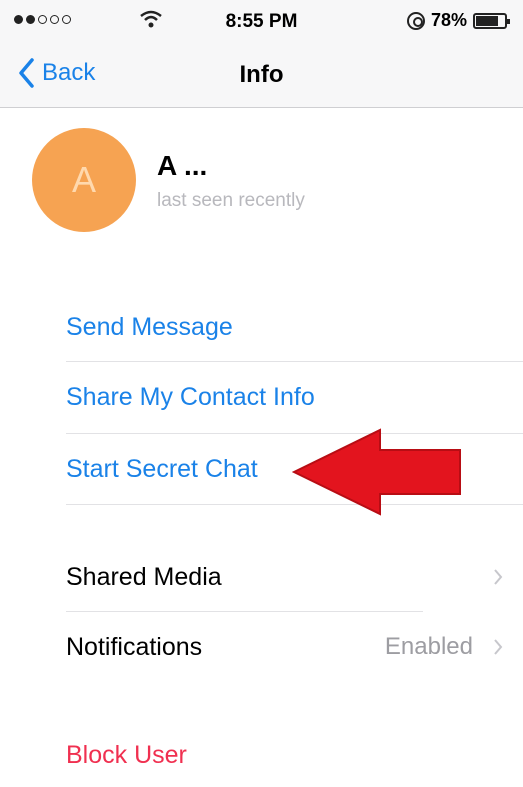 The image size is (523, 787). I want to click on start-secret-chat-label: Start Secret Chat, so click(162, 468).